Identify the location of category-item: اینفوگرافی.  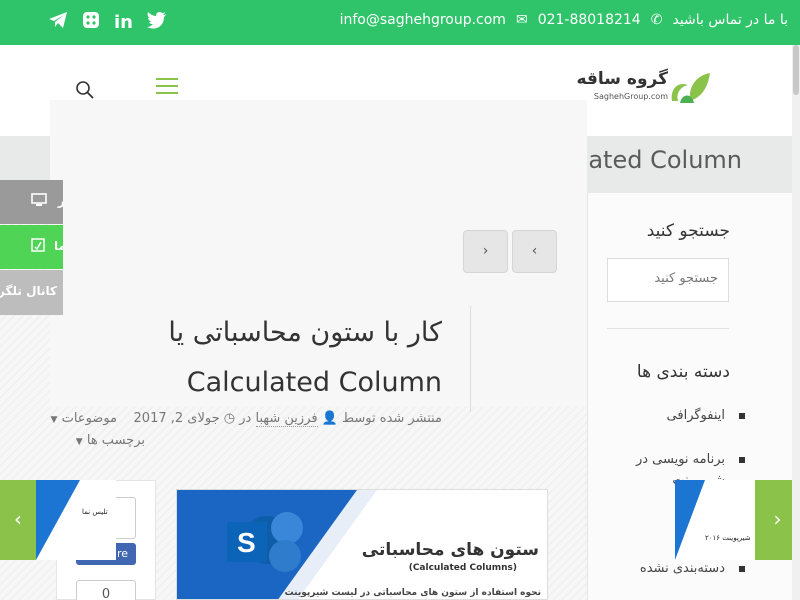
(685, 415).